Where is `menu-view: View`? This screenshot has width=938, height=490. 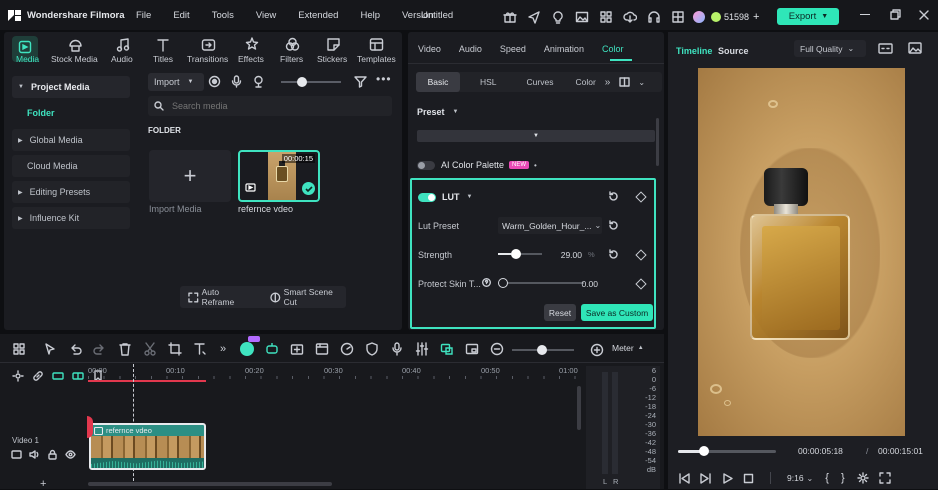 menu-view: View is located at coordinates (266, 15).